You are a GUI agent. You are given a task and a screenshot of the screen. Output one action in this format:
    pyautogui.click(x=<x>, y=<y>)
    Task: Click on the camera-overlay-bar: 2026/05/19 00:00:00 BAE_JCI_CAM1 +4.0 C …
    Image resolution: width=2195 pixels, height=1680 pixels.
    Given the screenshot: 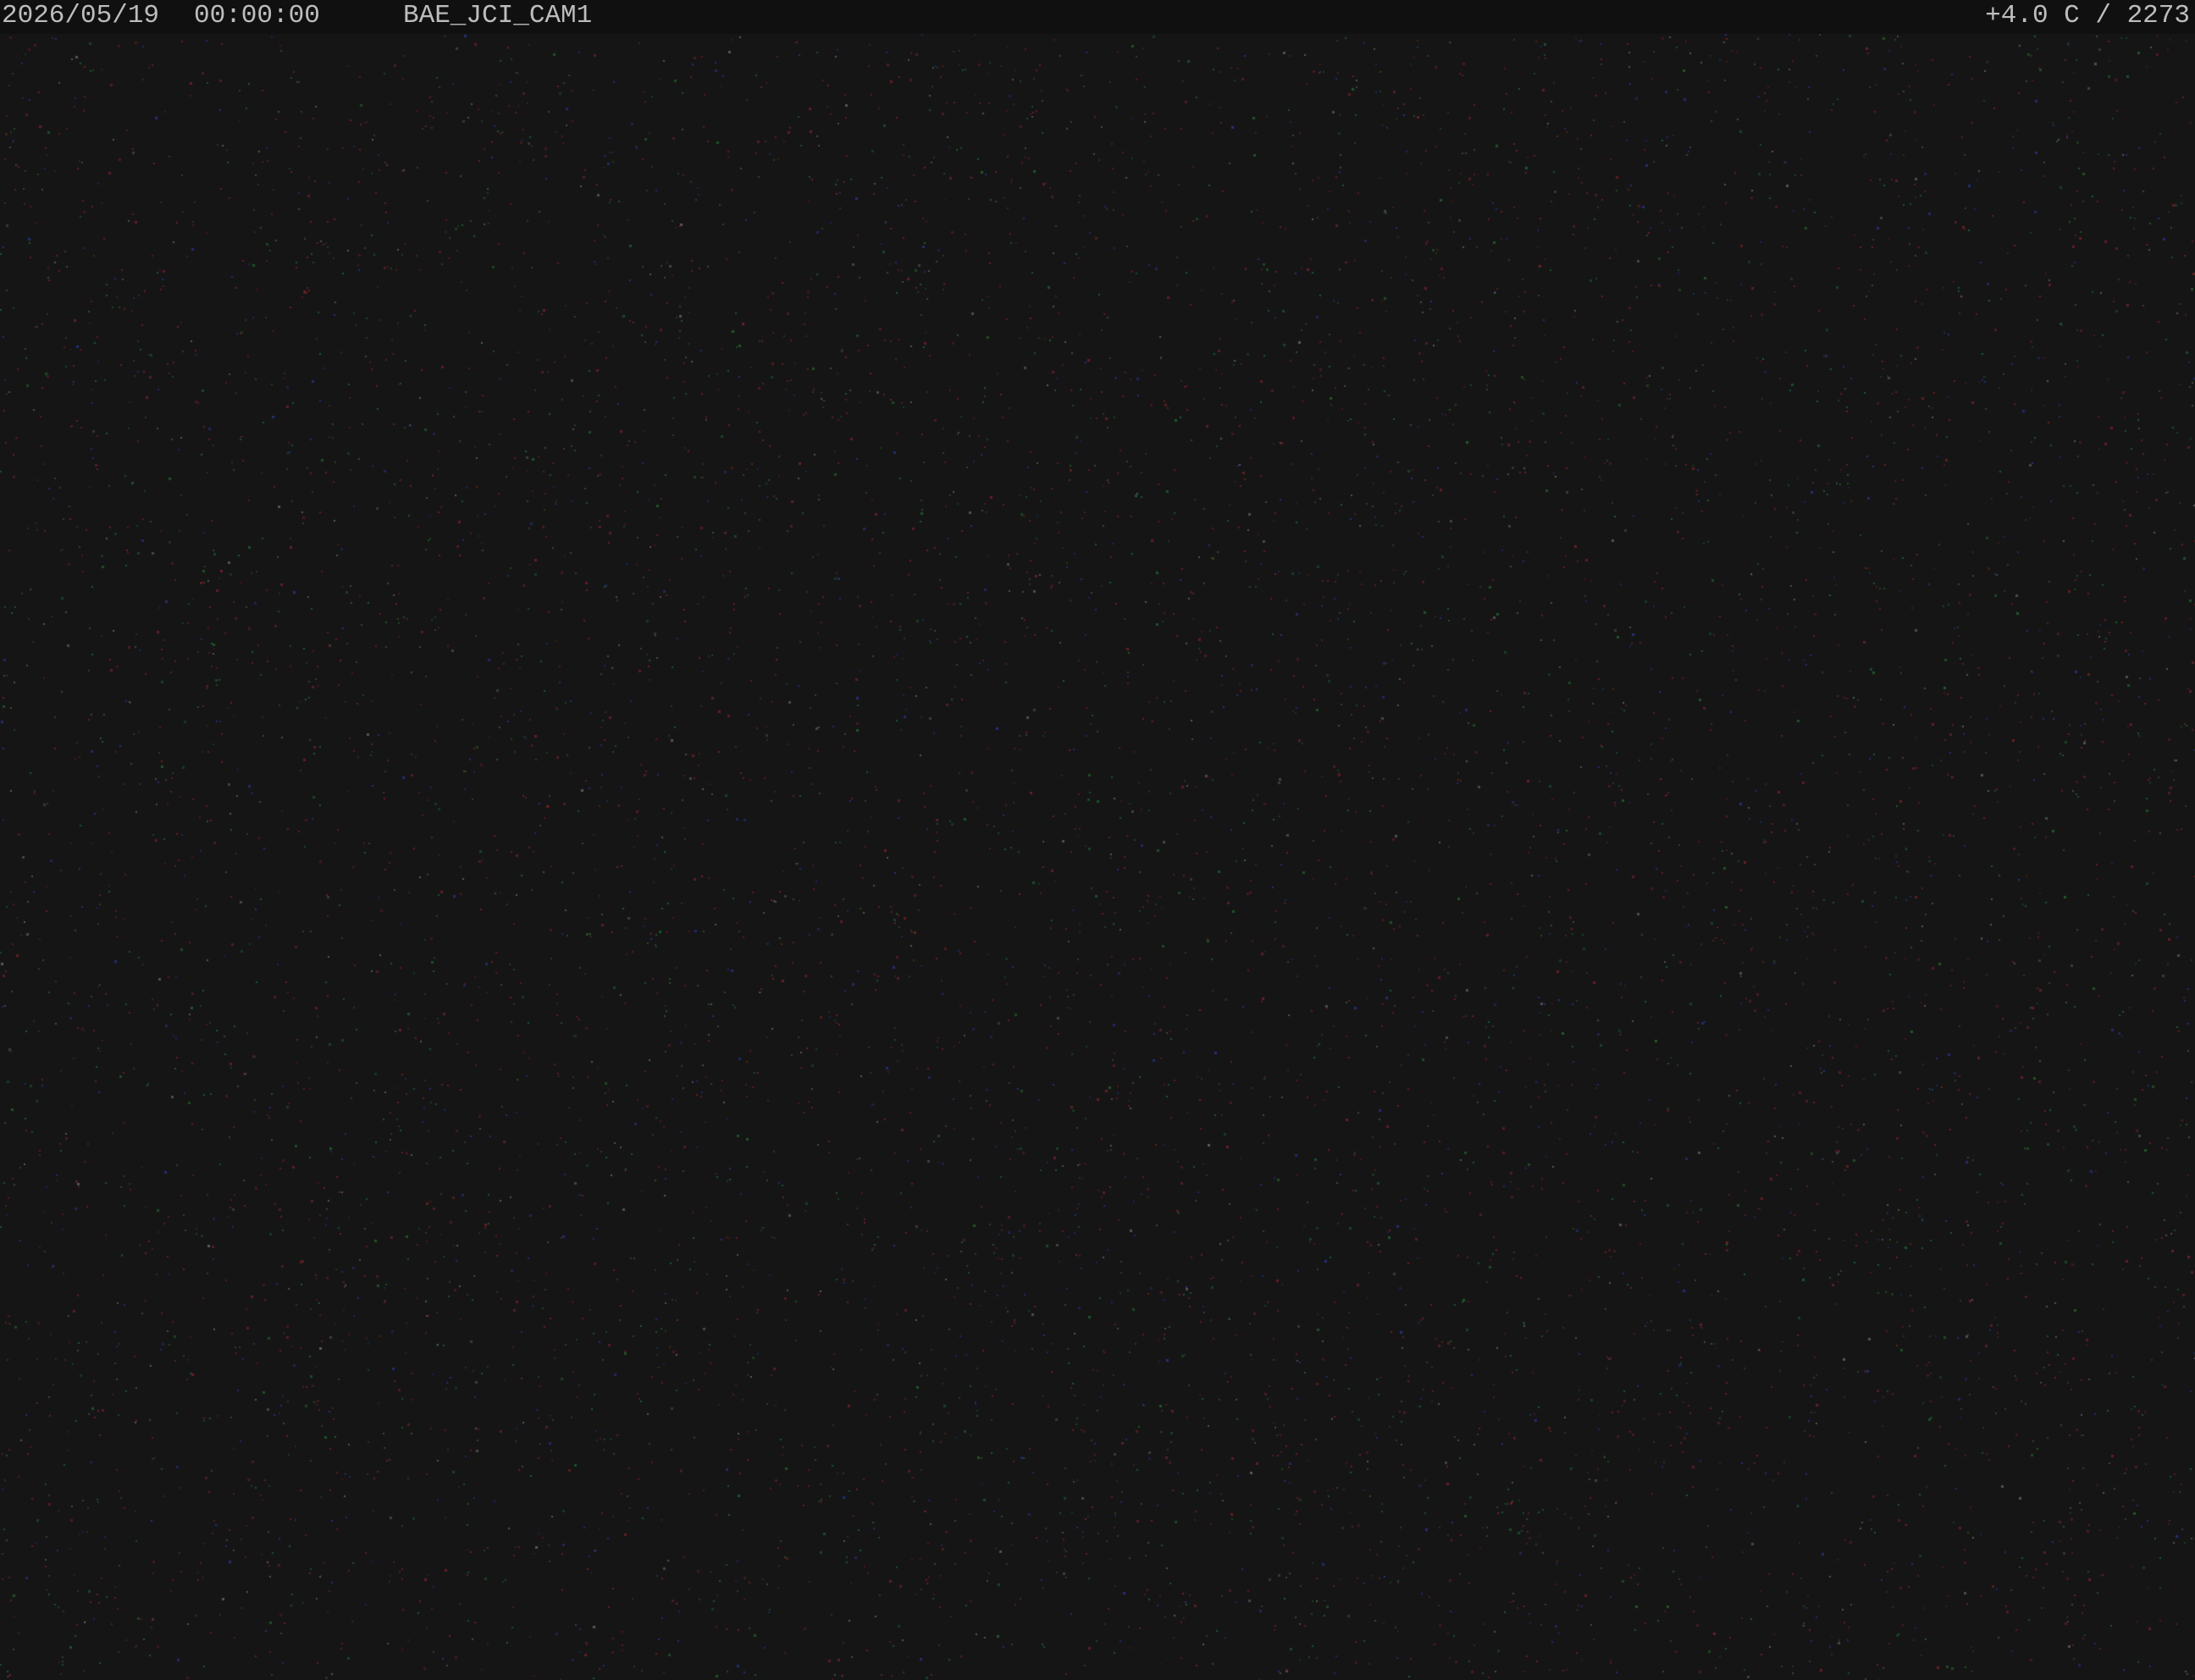 What is the action you would take?
    pyautogui.click(x=1097, y=17)
    